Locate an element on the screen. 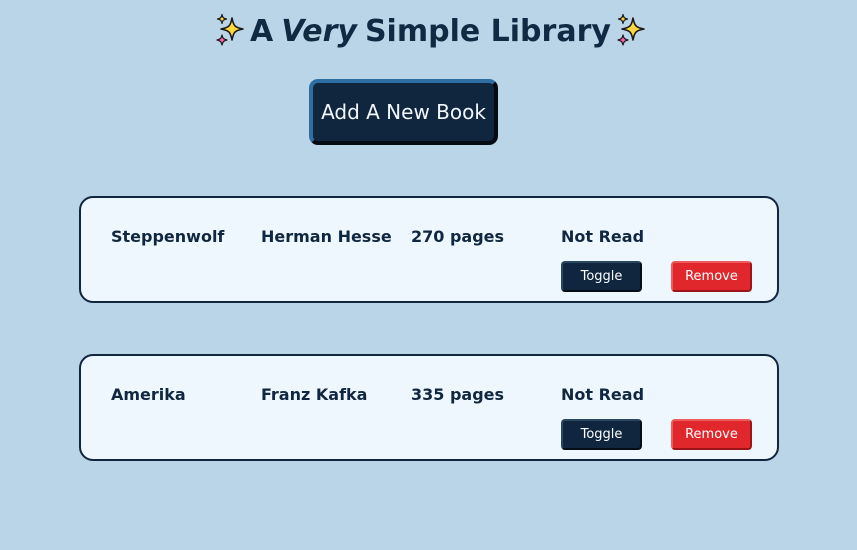  page-title: A Very Simple Library is located at coordinates (430, 31).